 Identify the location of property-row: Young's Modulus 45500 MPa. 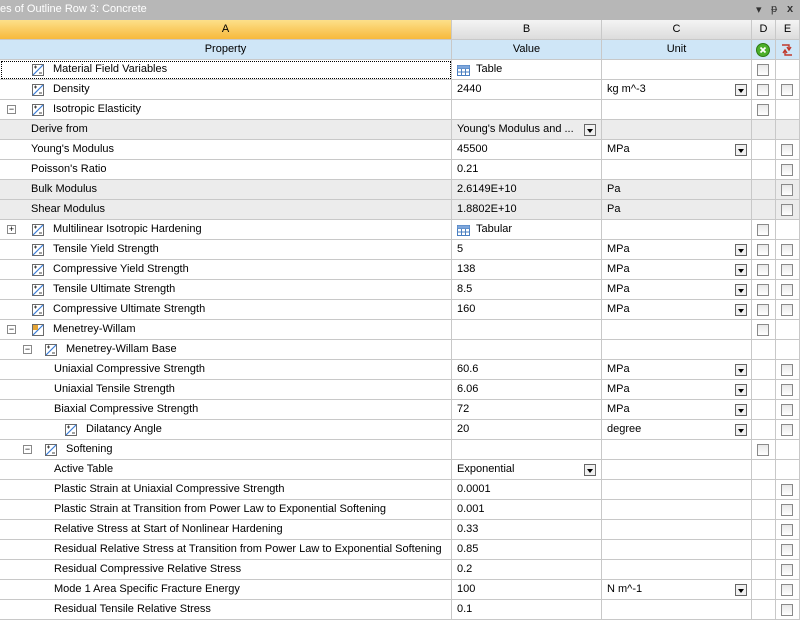
(400, 150).